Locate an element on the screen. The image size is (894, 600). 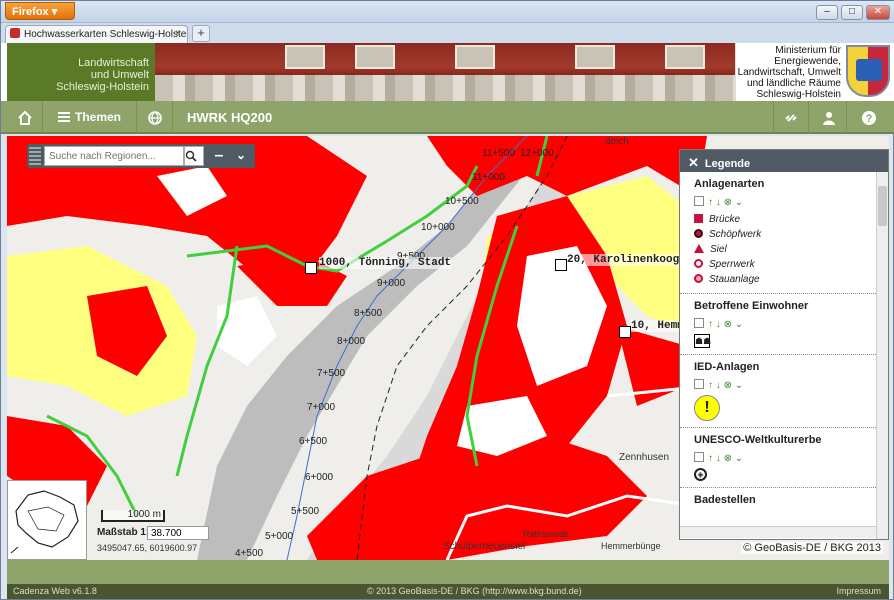
km-mark: 10+000 is located at coordinates (438, 227).